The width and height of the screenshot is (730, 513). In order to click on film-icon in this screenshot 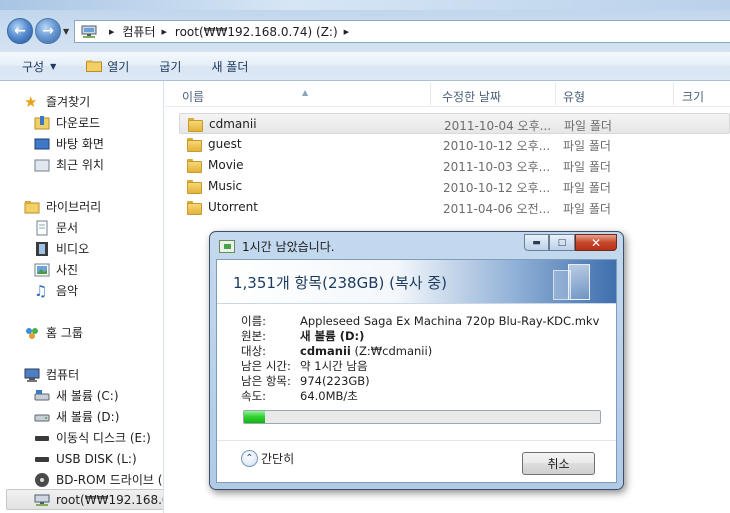, I will do `click(42, 248)`.